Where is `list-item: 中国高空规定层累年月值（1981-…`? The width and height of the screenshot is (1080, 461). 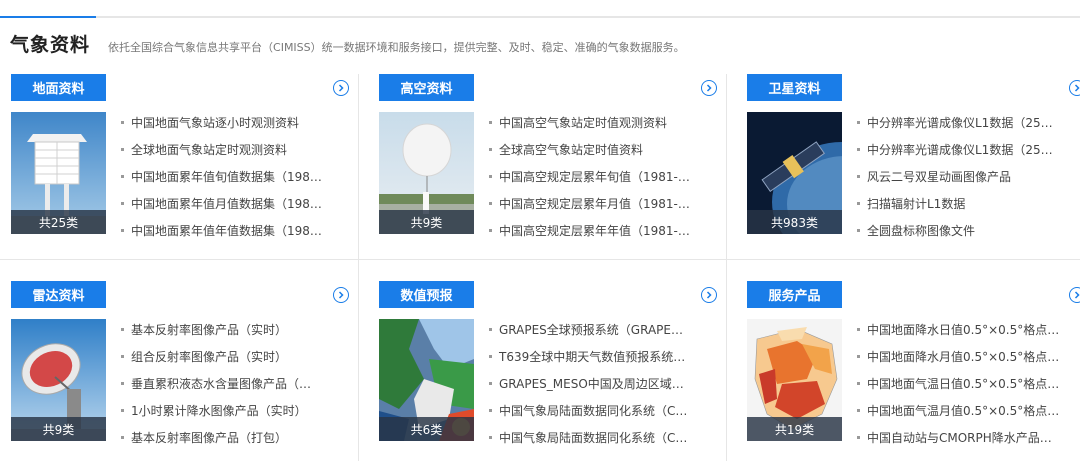
list-item: 中国高空规定层累年月值（1981-… is located at coordinates (602, 204).